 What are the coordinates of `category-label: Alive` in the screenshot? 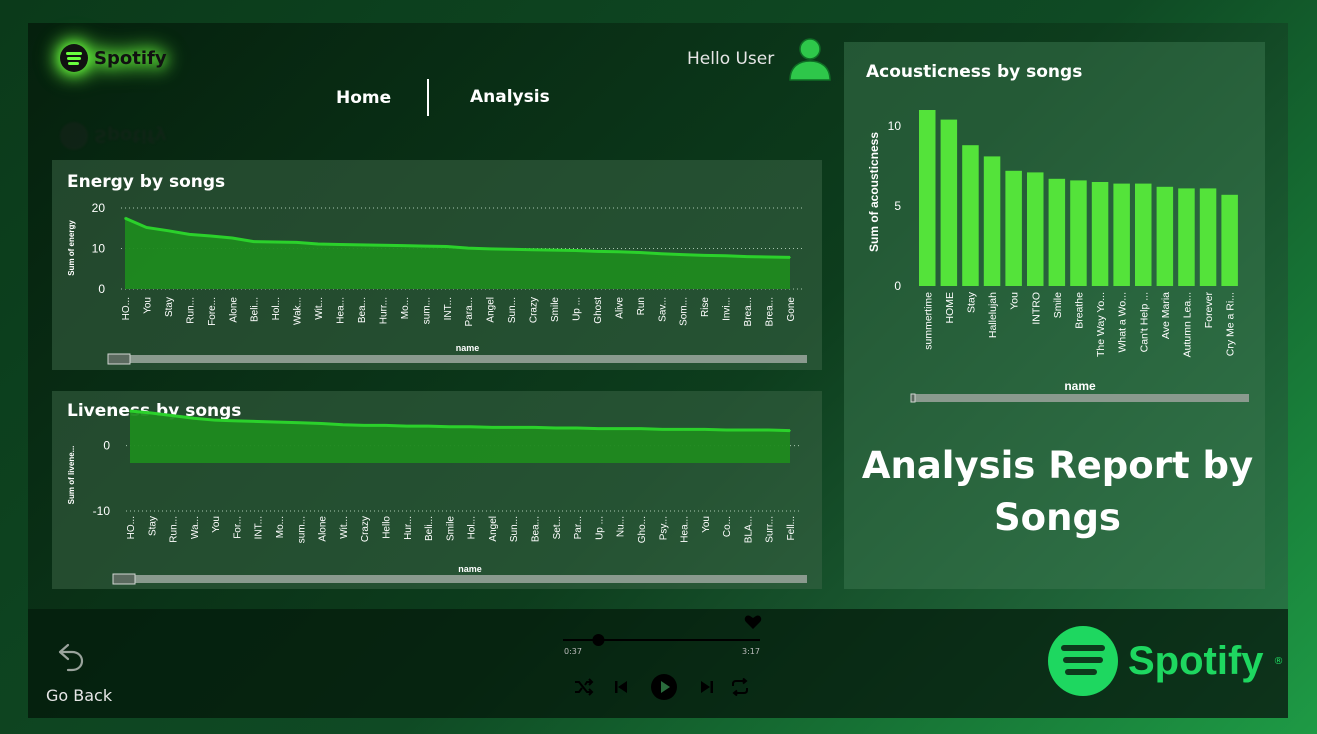 It's located at (619, 308).